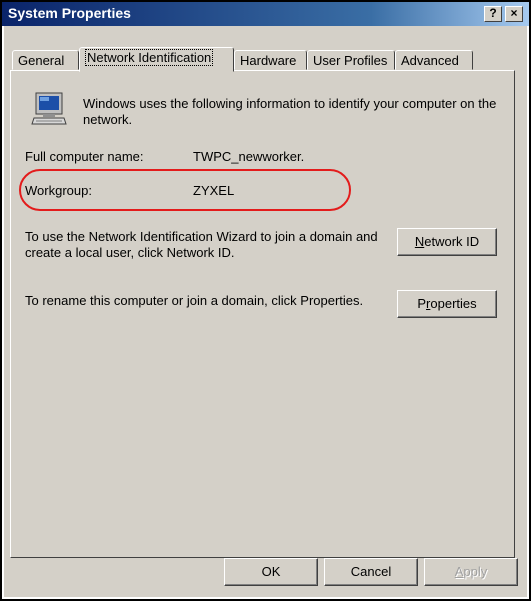 Image resolution: width=531 pixels, height=601 pixels. I want to click on close-button: ×, so click(514, 14).